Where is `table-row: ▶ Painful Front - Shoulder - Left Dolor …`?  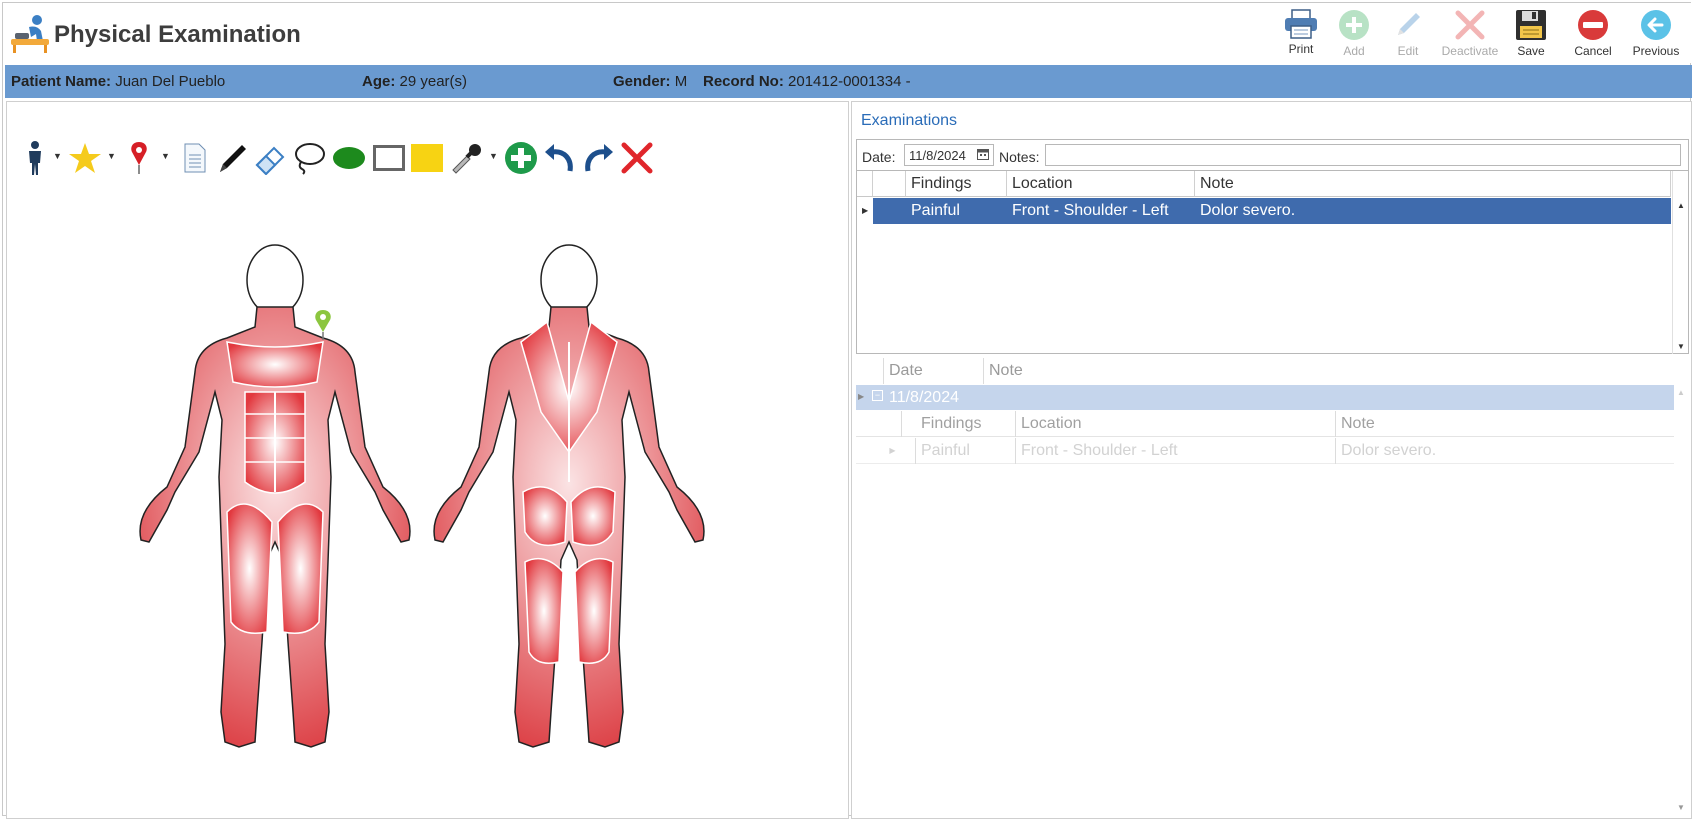
table-row: ▶ Painful Front - Shoulder - Left Dolor … is located at coordinates (1264, 211).